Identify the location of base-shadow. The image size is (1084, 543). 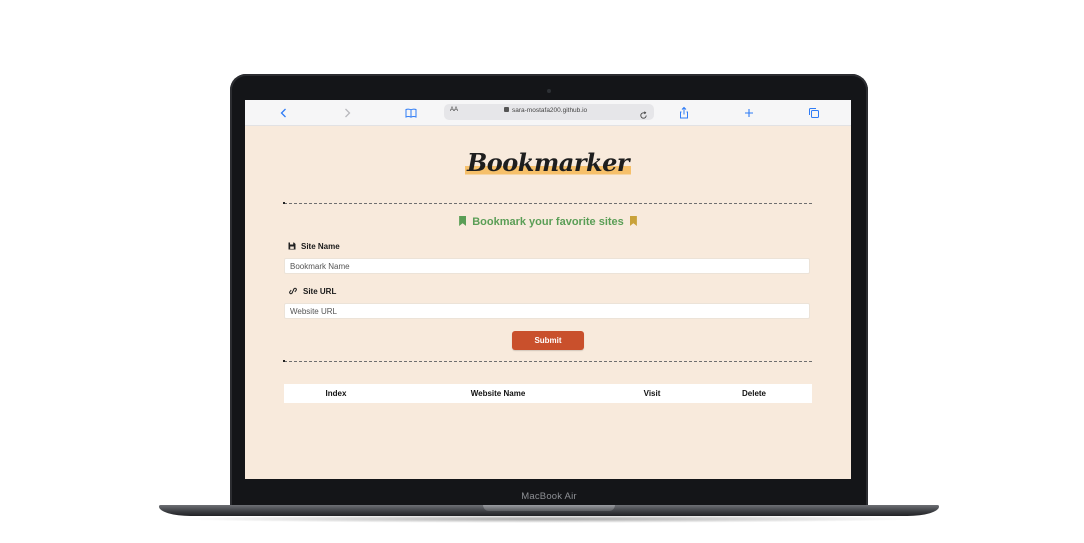
(549, 519).